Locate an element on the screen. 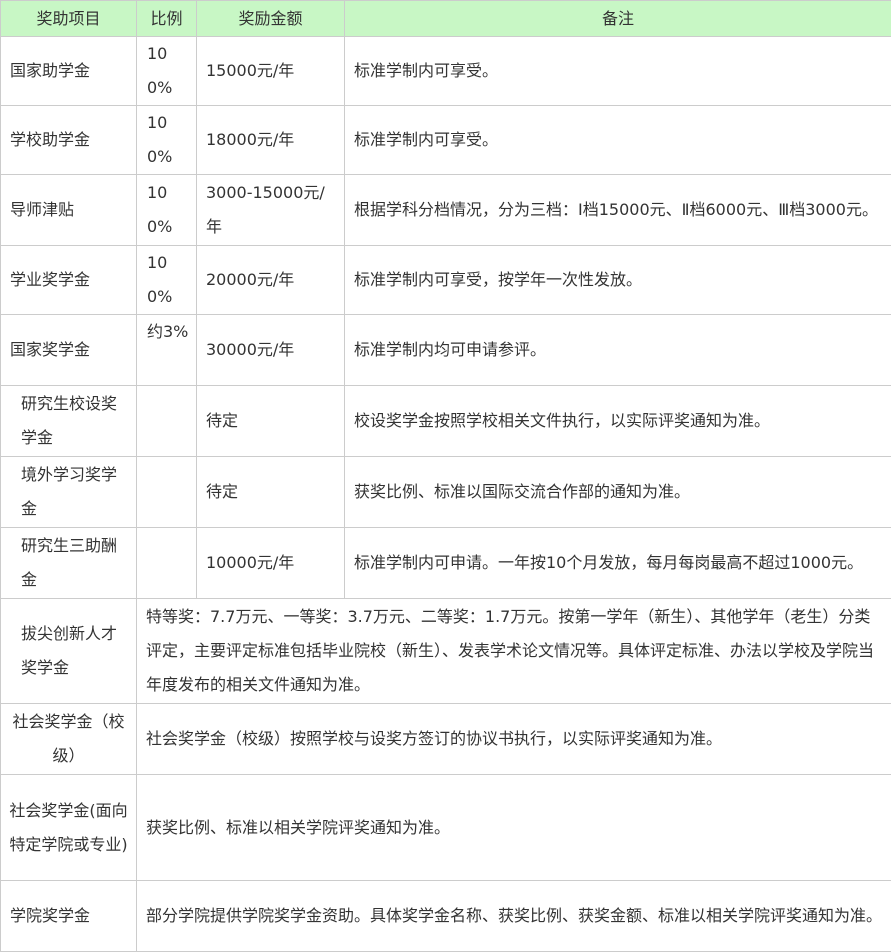  table-row: 社会奖学金(面向特定学院或专业) 获奖比例、标准以相关学院评奖通知为准。 is located at coordinates (446, 828).